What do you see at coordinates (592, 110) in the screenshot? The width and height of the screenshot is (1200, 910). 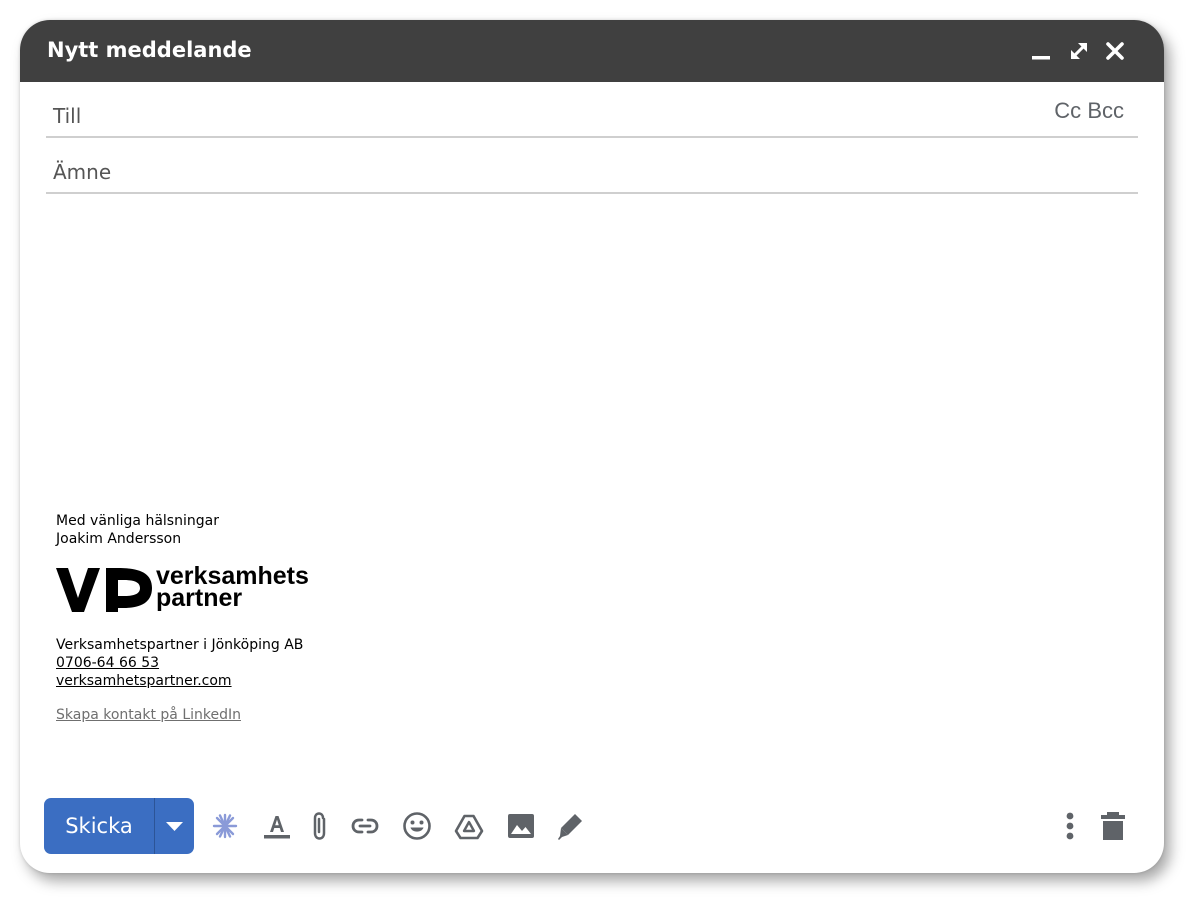 I see `to-field: Till Cc Bcc` at bounding box center [592, 110].